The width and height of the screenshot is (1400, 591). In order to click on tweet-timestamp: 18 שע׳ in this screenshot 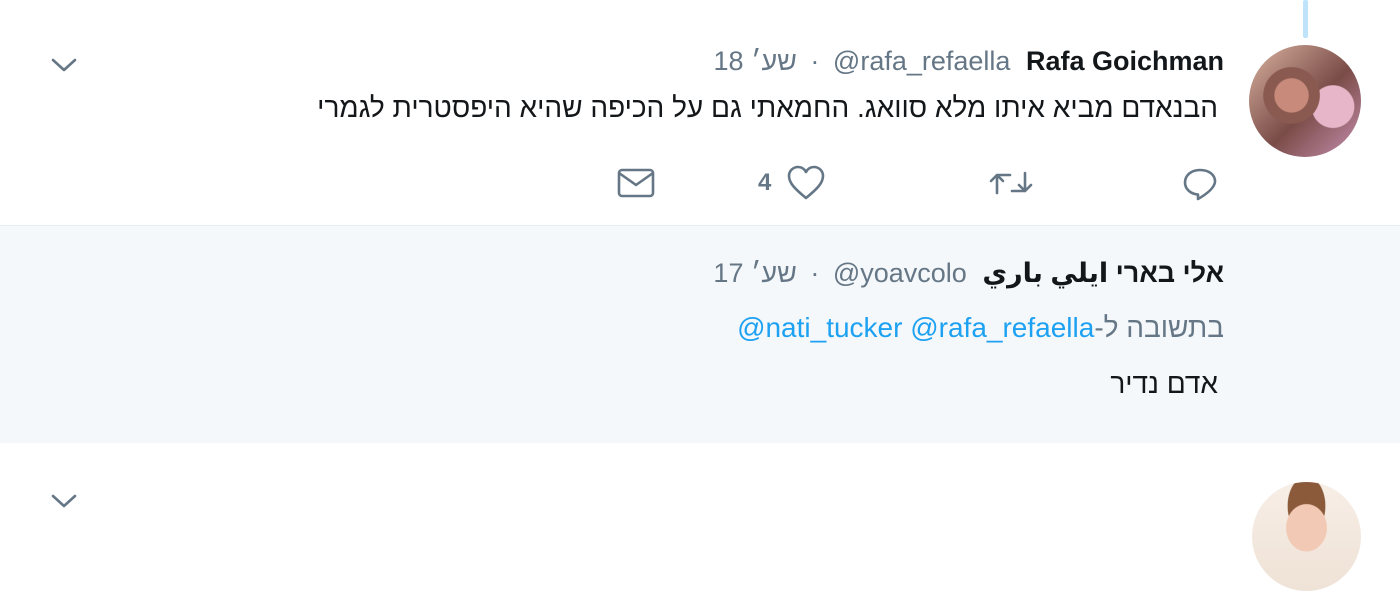, I will do `click(755, 61)`.